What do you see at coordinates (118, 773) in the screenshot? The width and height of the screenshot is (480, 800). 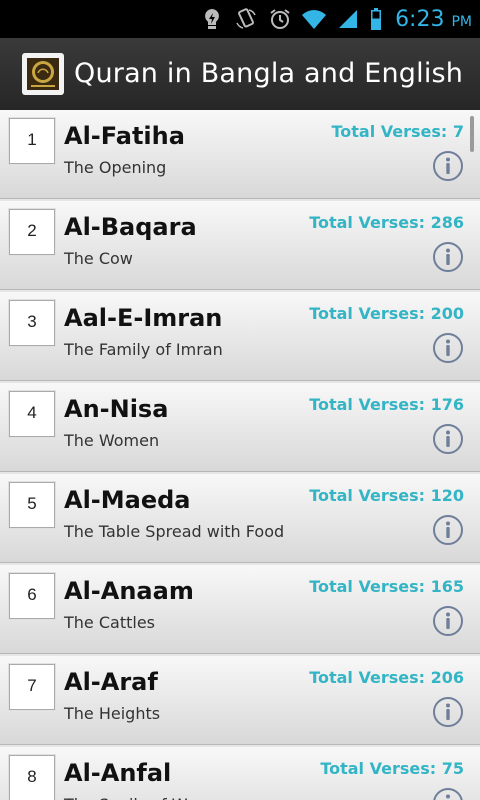 I see `surah-name: Al-Anfal` at bounding box center [118, 773].